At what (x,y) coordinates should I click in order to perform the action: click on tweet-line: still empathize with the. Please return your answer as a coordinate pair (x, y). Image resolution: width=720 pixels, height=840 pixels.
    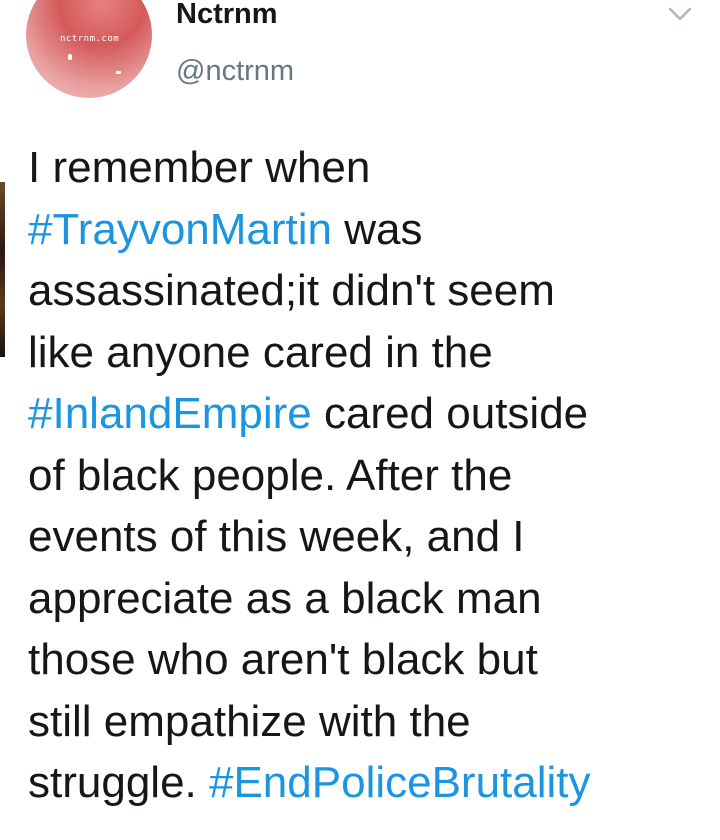
    Looking at the image, I should click on (368, 722).